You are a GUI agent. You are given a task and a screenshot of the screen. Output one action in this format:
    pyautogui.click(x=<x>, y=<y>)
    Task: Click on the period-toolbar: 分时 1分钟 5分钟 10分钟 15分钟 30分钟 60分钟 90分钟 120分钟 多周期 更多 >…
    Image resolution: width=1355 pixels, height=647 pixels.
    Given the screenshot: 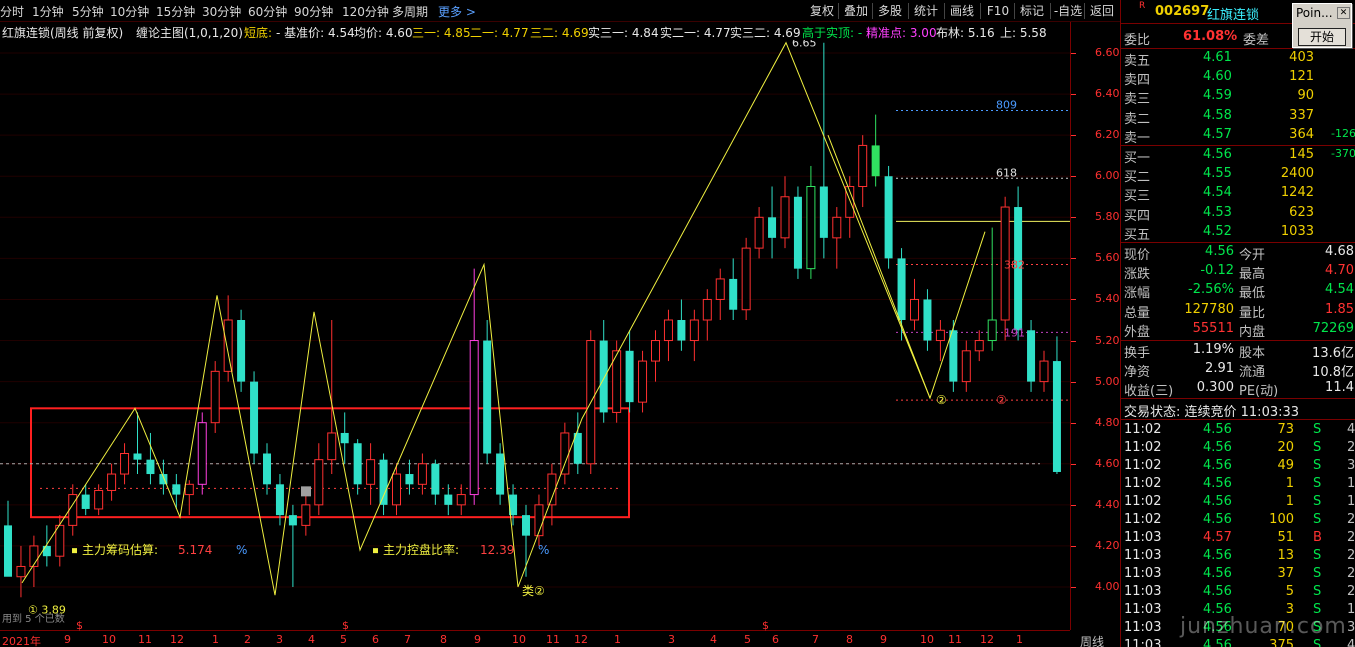 What is the action you would take?
    pyautogui.click(x=560, y=11)
    